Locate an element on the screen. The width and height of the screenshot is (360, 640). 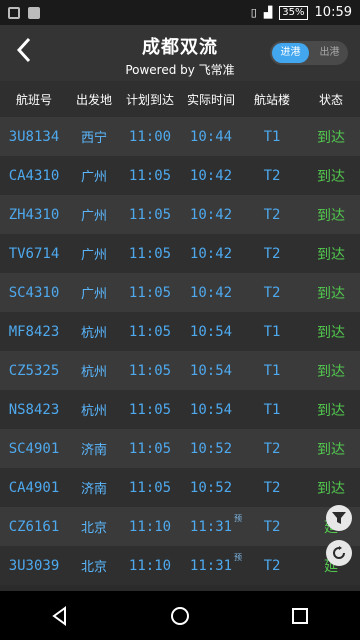
page-subtitle: Powered by 飞常准 is located at coordinates (180, 70).